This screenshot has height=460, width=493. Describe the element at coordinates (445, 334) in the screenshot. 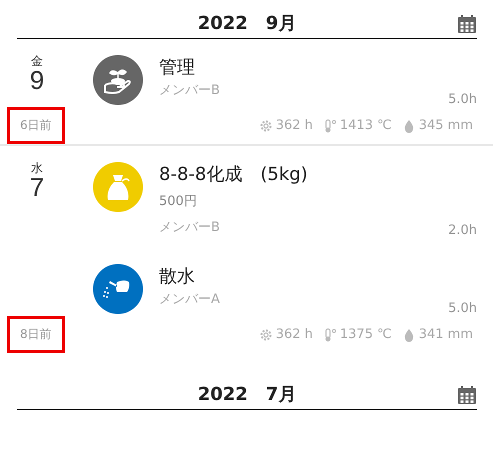

I see `rainfall: 341 mm` at that location.